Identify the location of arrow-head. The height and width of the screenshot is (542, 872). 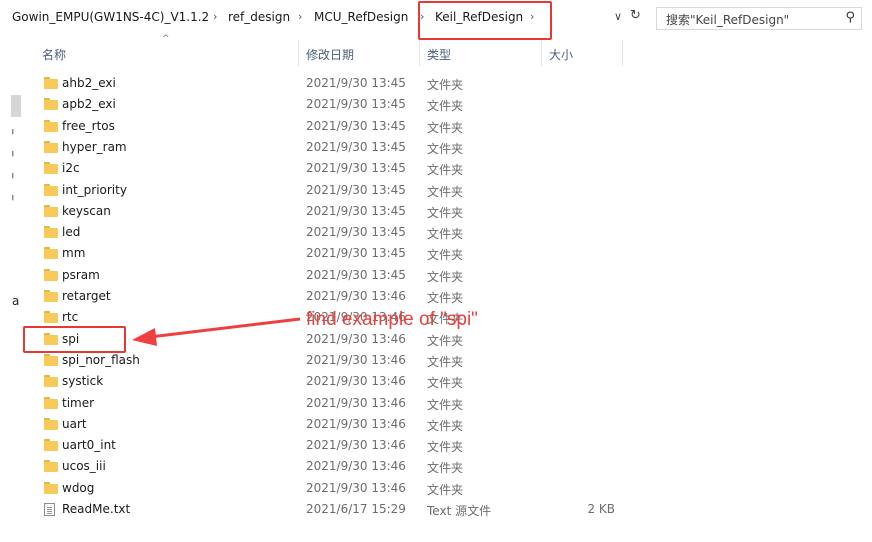
(144, 337).